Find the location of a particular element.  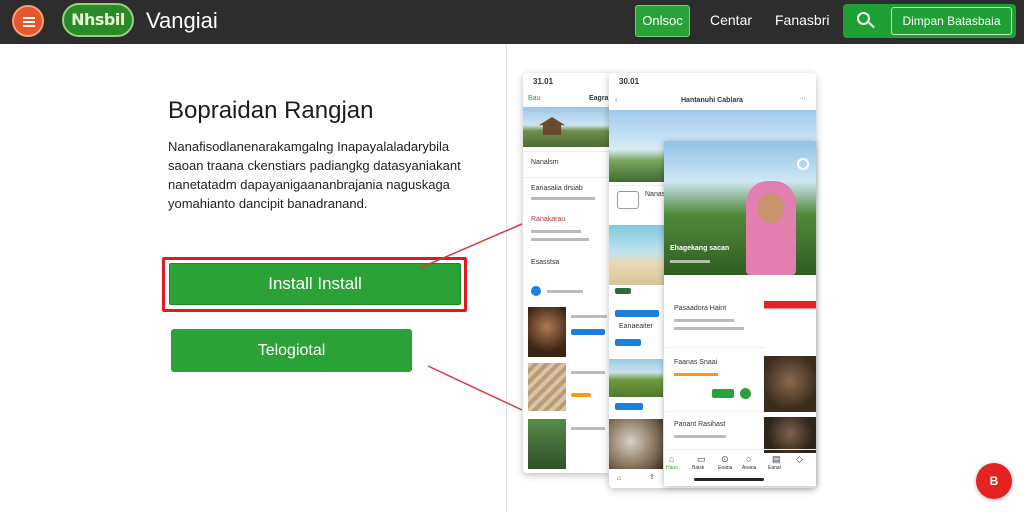

list-item-label: Ranakarau is located at coordinates (548, 219).